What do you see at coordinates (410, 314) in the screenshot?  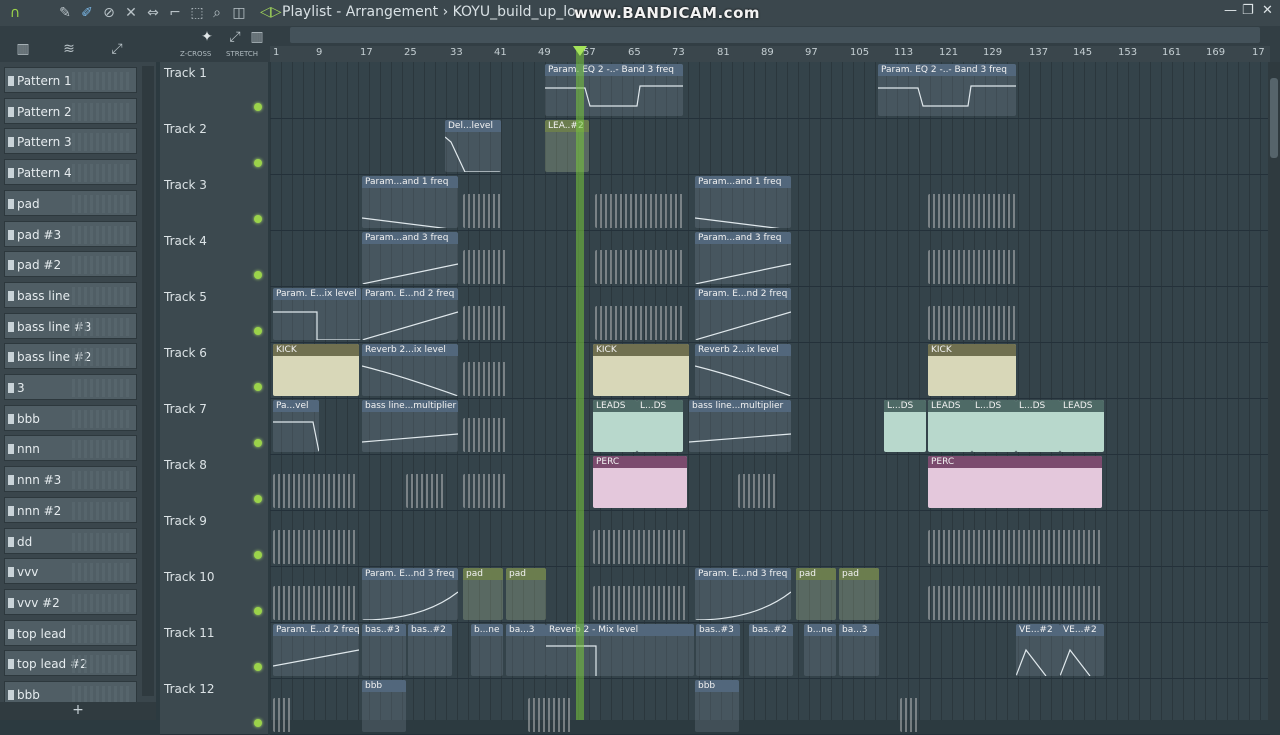 I see `playlist-clip: Param. E...nd 2 freq` at bounding box center [410, 314].